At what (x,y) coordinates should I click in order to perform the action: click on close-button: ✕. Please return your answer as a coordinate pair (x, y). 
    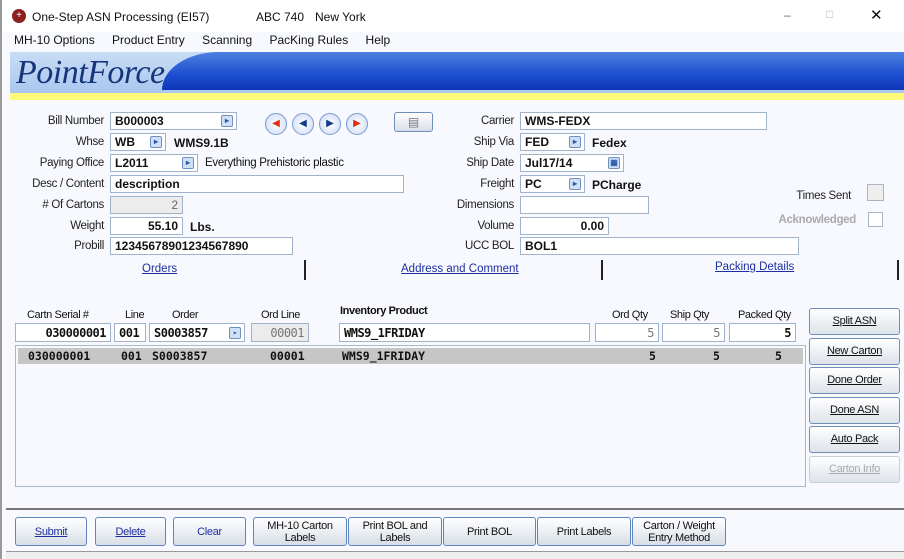
    Looking at the image, I should click on (876, 15).